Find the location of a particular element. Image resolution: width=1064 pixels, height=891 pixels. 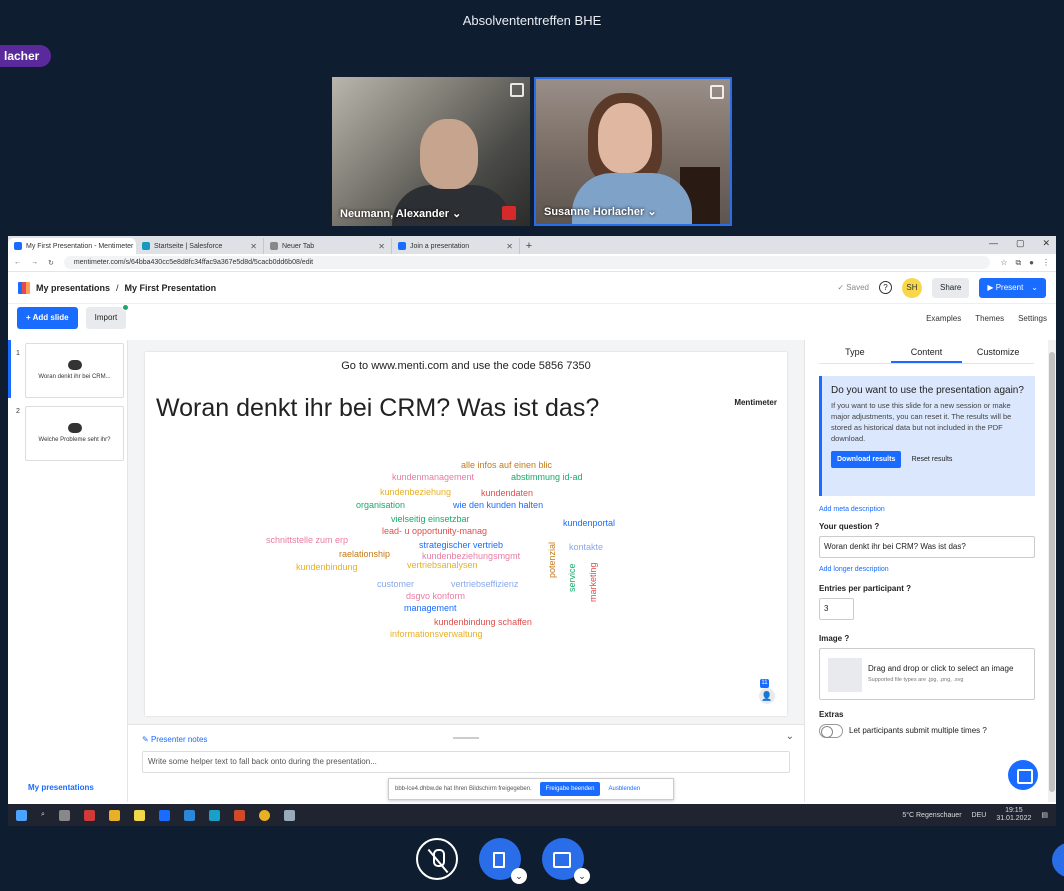

presenter-badge: lacher is located at coordinates (26, 56).